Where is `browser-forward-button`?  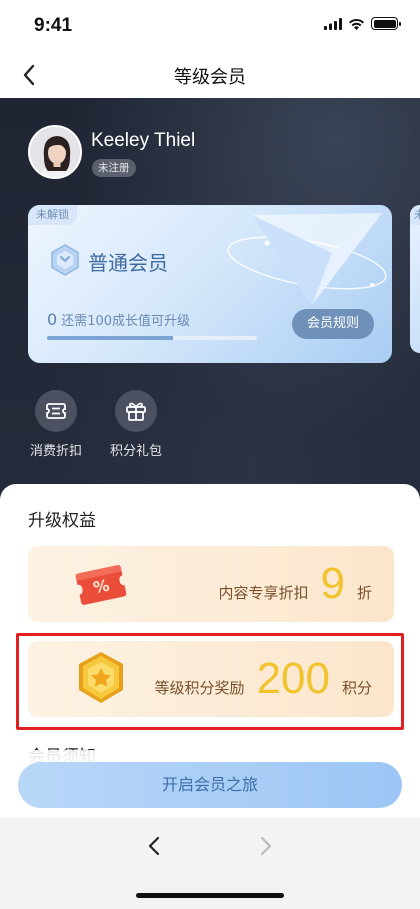
browser-forward-button is located at coordinates (266, 846).